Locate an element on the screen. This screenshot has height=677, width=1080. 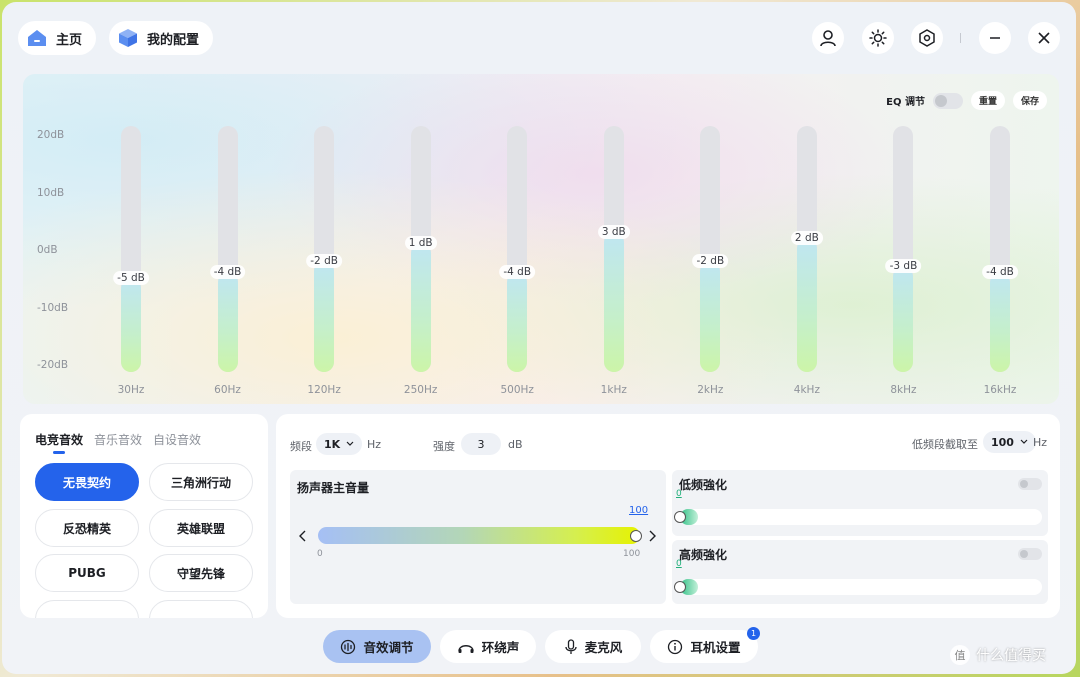
tab-music: 音乐音效 is located at coordinates (118, 439).